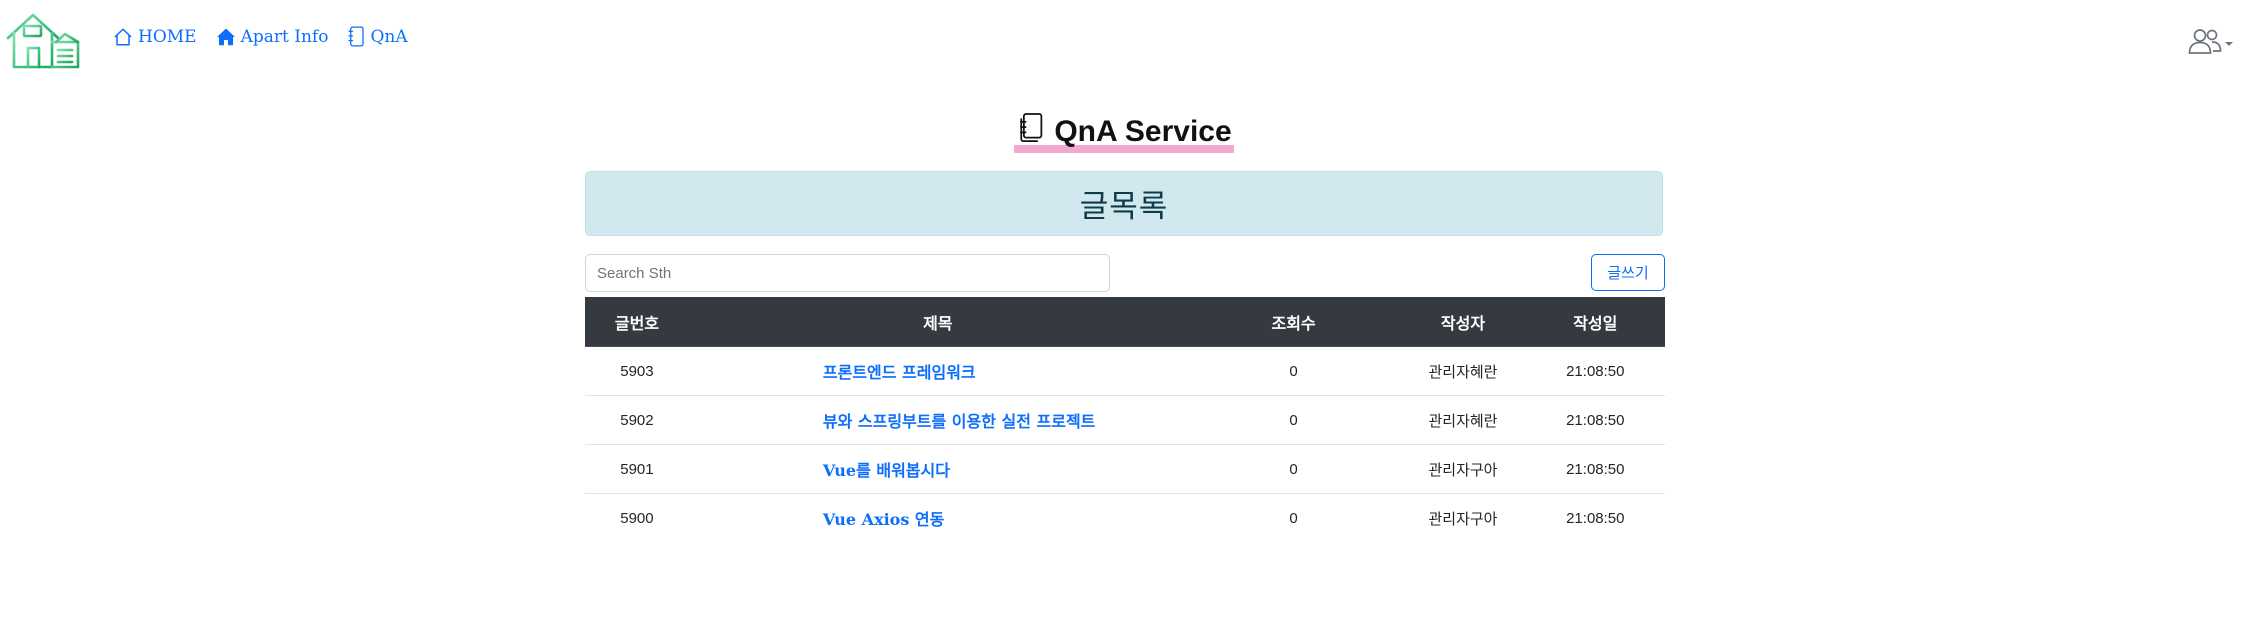 The image size is (2248, 635). I want to click on chevron-down-icon, so click(2229, 44).